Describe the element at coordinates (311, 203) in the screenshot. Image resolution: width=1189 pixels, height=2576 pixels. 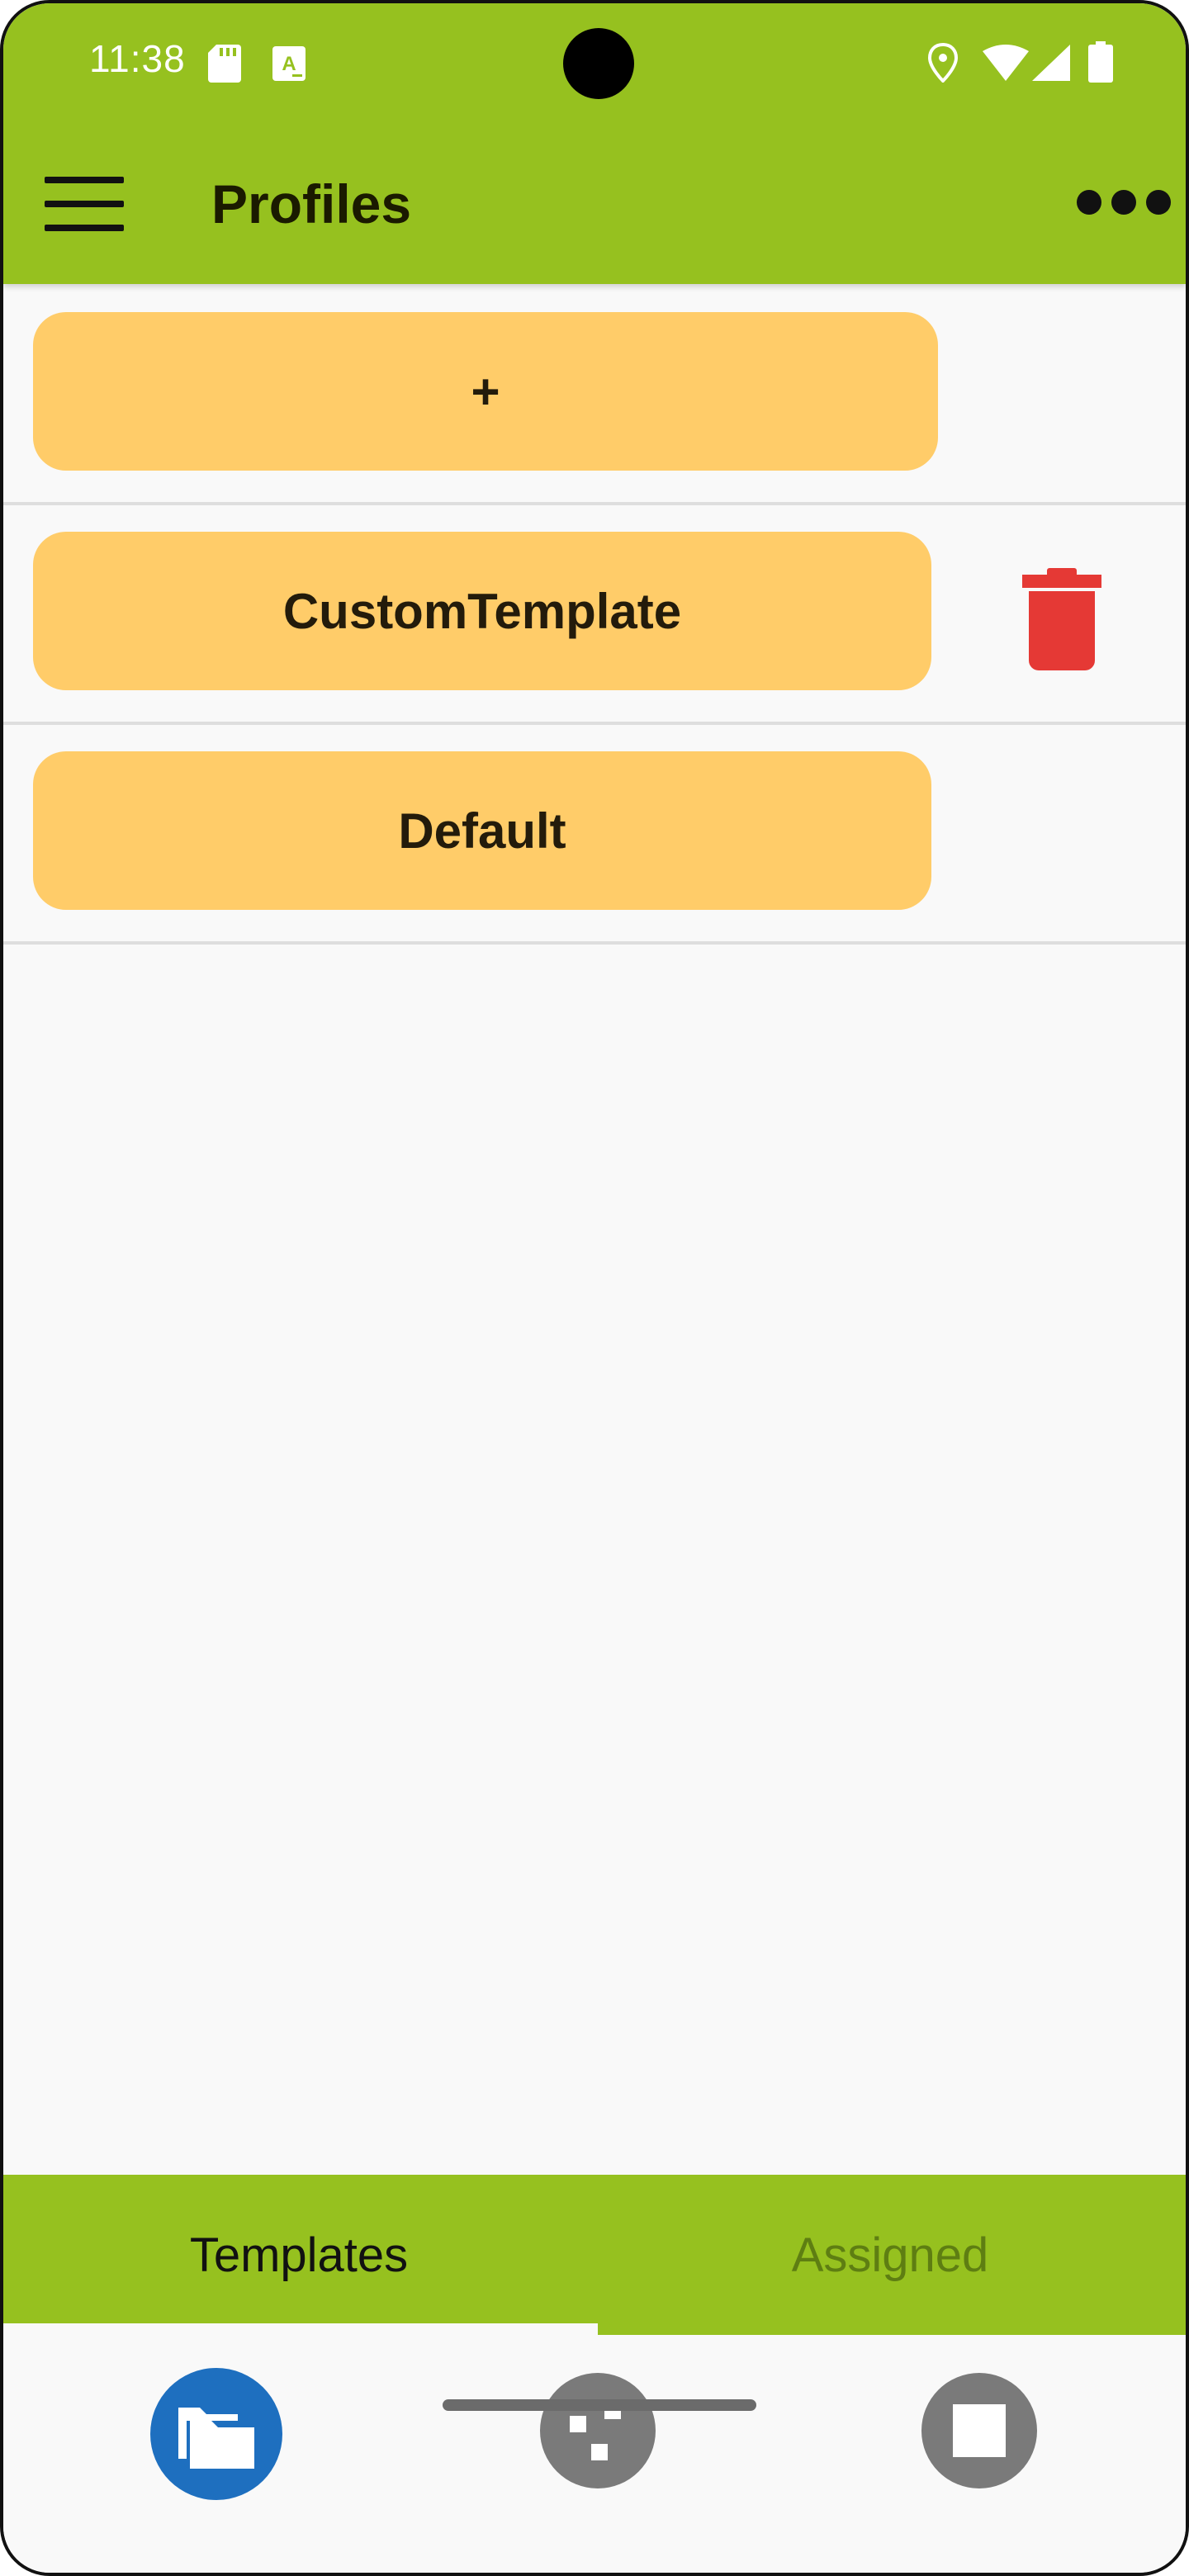
I see `page-title: Profiles` at that location.